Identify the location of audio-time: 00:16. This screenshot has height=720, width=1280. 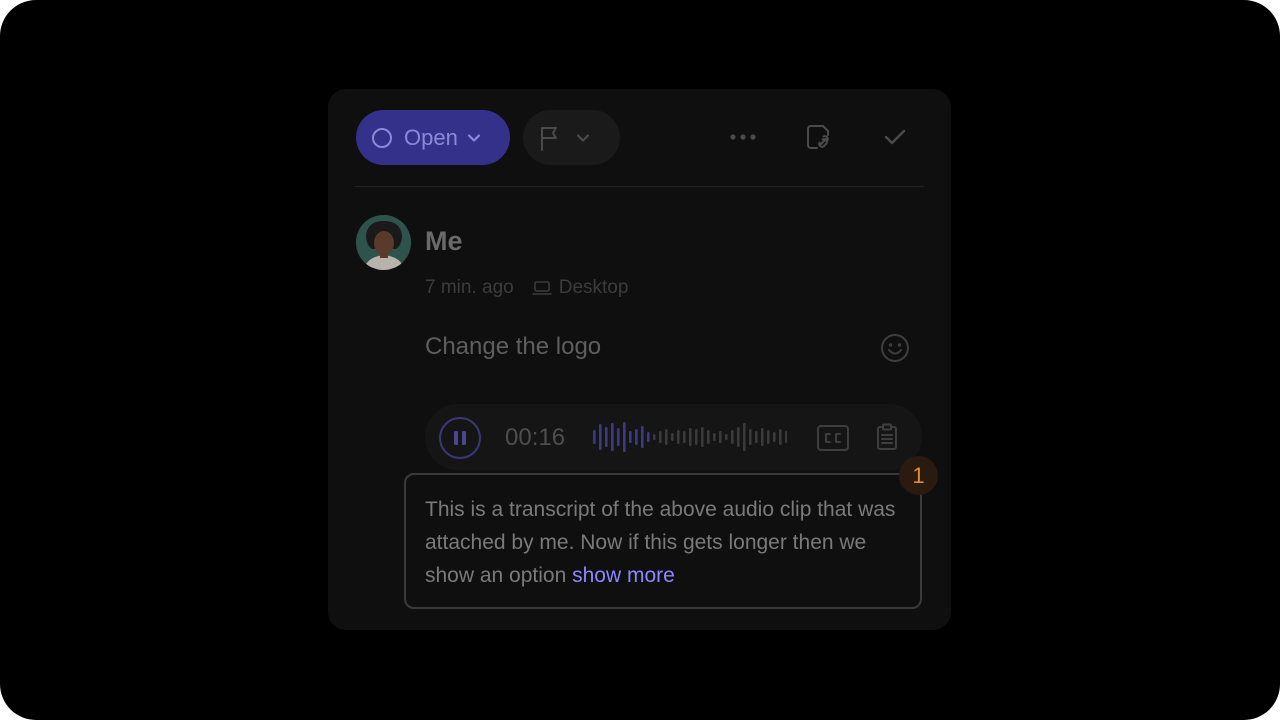
(535, 437).